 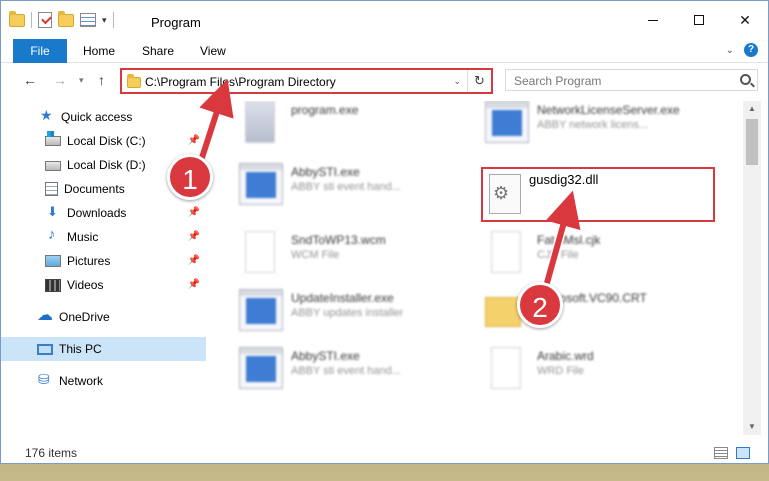 I want to click on computer-icon, so click(x=45, y=349).